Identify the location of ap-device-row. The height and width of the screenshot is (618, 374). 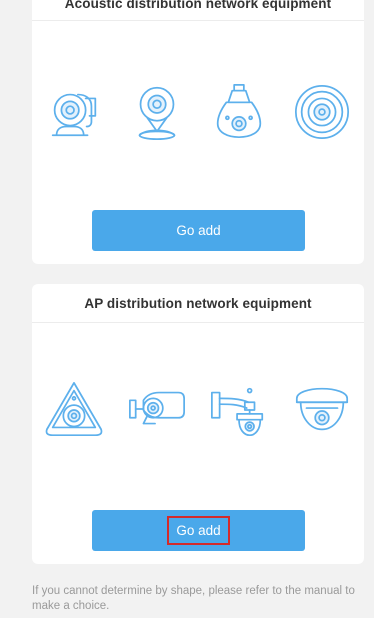
(198, 410).